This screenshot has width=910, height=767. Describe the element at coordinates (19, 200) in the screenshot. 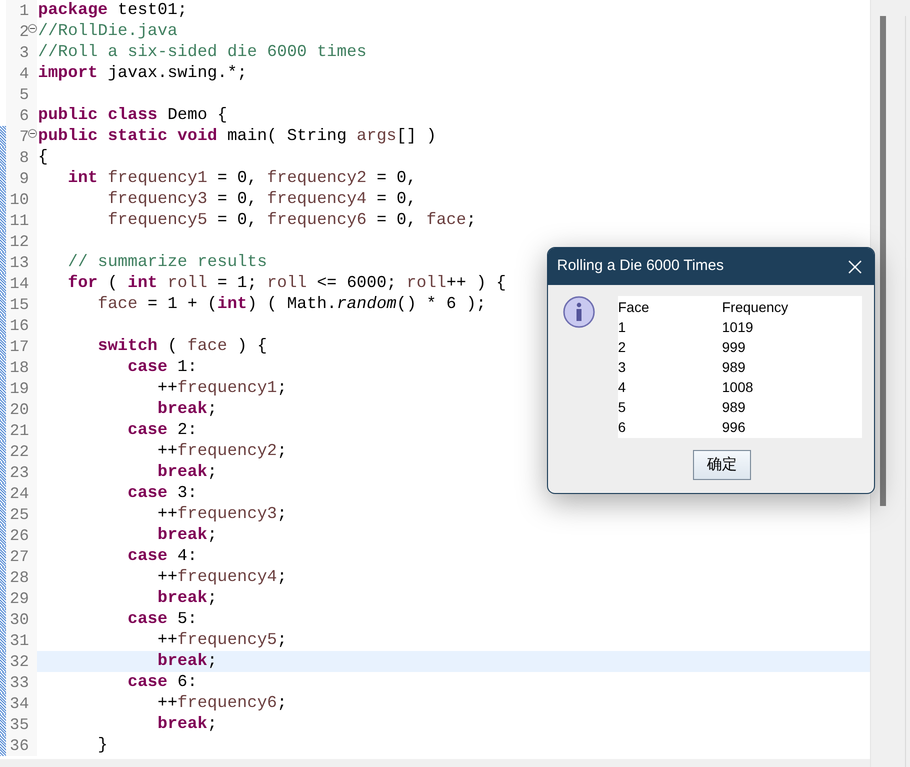

I see `line-number: 10` at that location.